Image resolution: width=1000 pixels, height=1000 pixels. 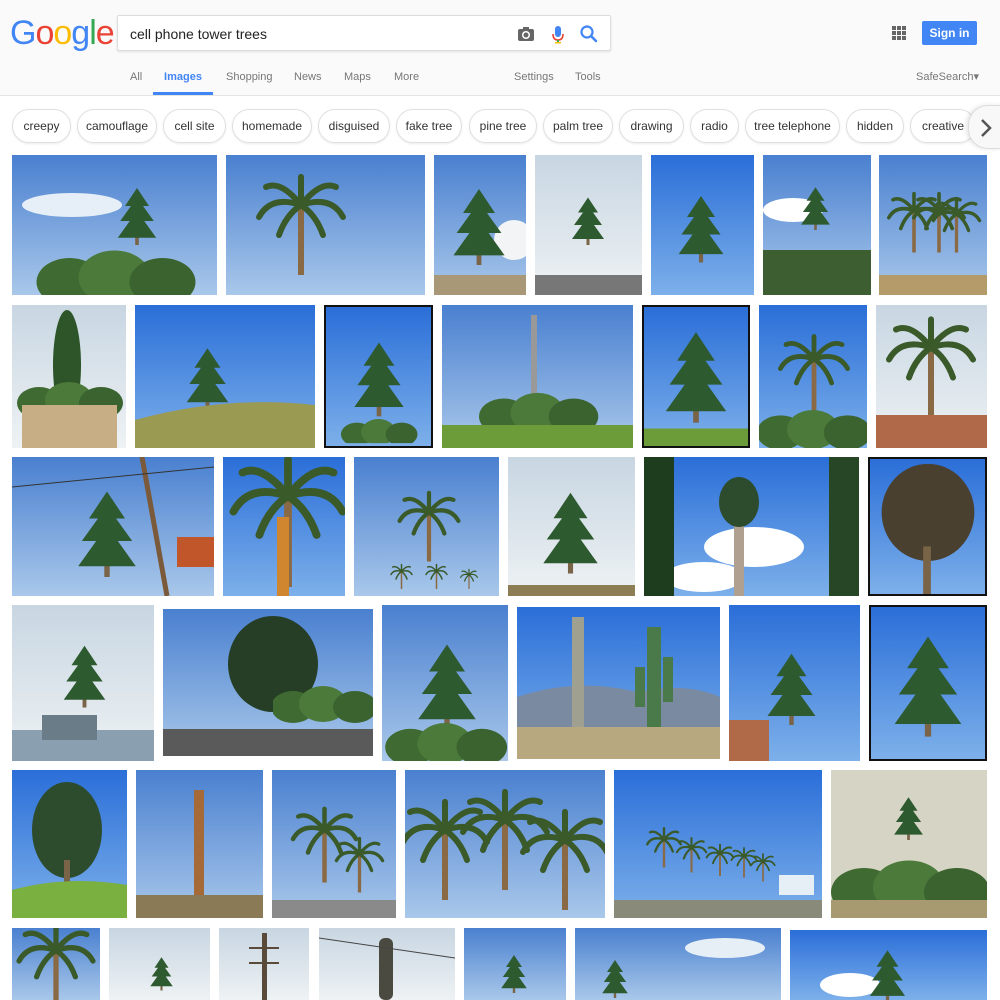 I want to click on chip-tree-telephone: tree telephone, so click(x=792, y=126).